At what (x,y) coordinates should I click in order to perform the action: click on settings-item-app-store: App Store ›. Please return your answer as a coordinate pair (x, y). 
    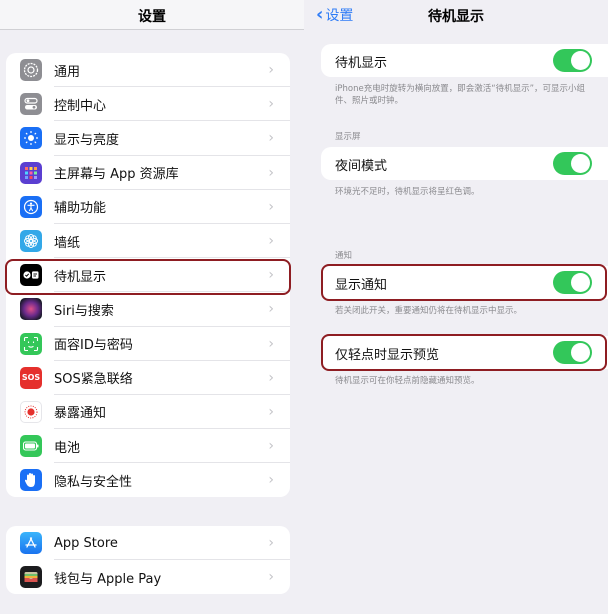
    Looking at the image, I should click on (148, 543).